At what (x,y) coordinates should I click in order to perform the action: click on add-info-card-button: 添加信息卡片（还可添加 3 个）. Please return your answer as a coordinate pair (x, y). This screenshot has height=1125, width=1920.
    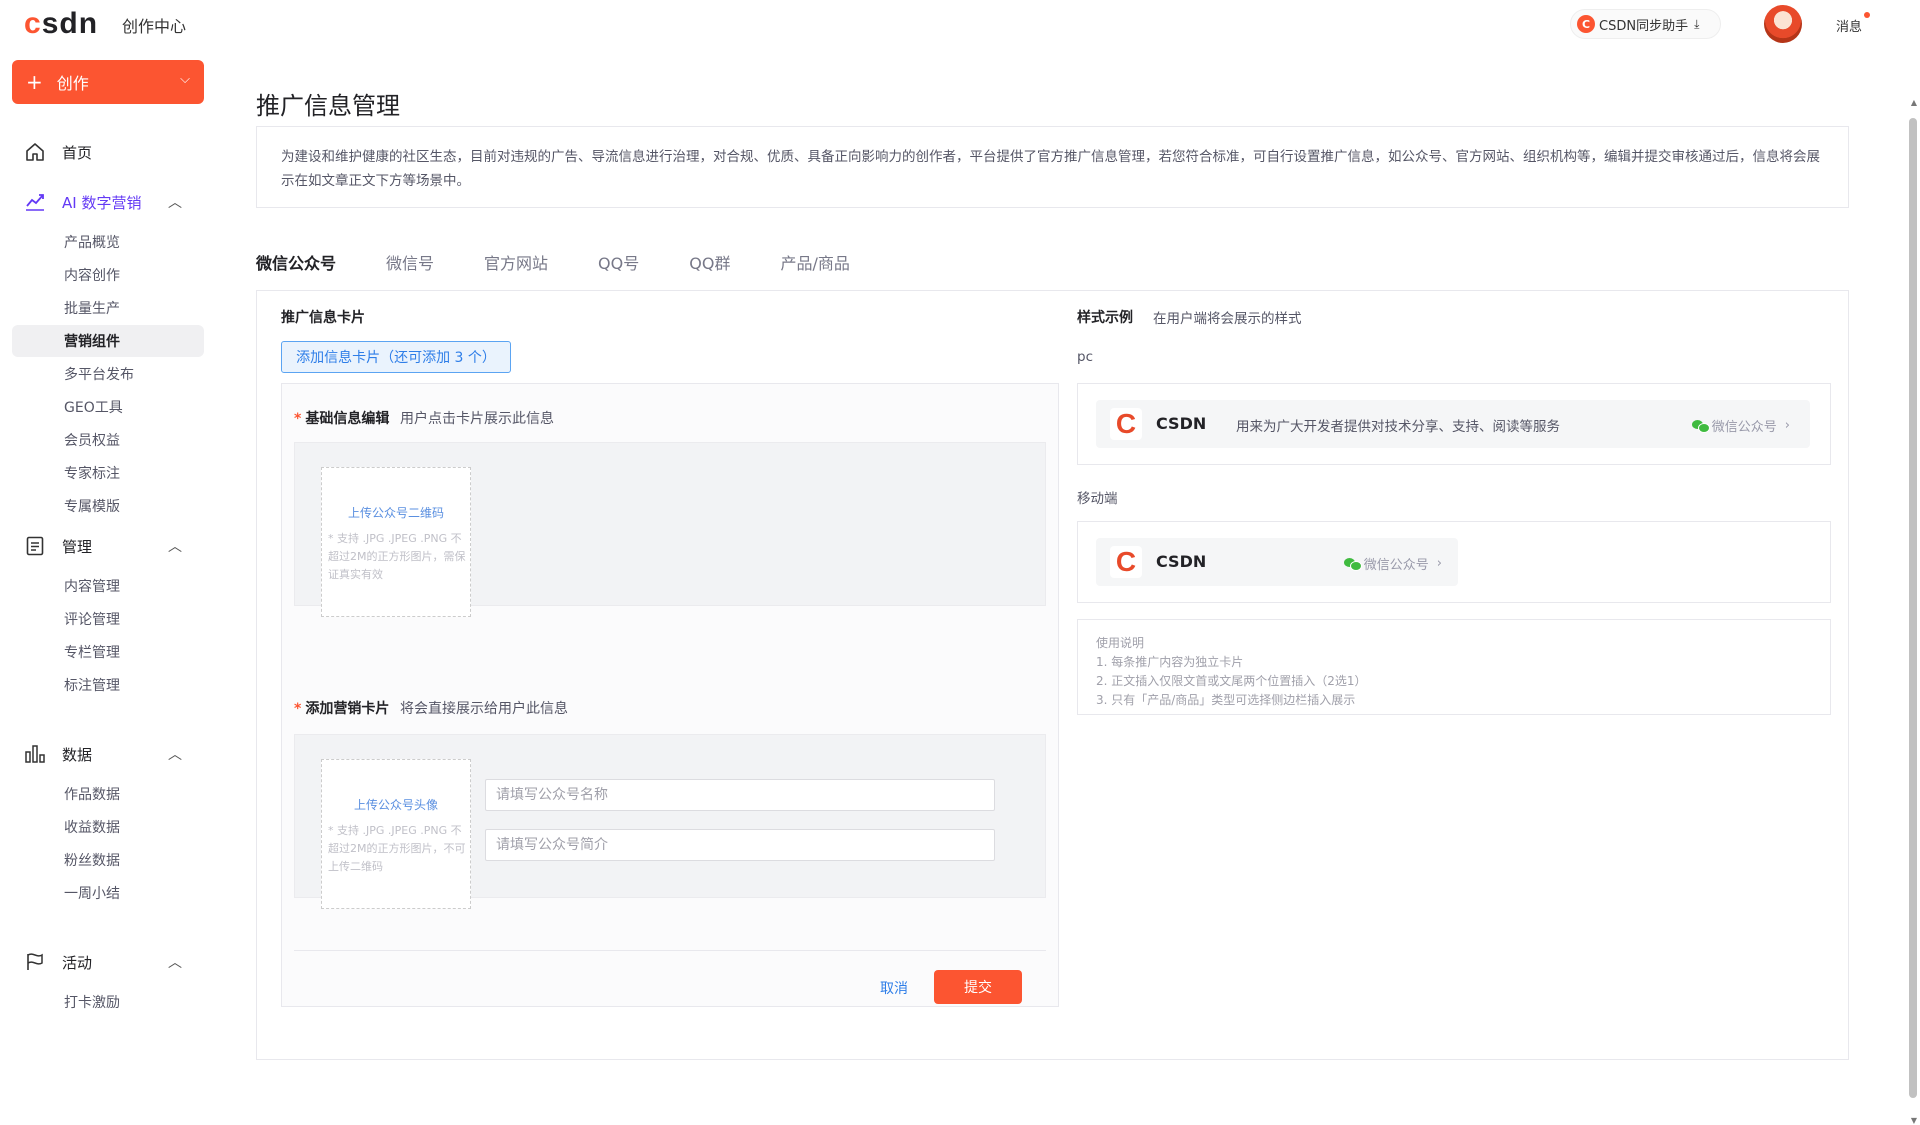
    Looking at the image, I should click on (396, 357).